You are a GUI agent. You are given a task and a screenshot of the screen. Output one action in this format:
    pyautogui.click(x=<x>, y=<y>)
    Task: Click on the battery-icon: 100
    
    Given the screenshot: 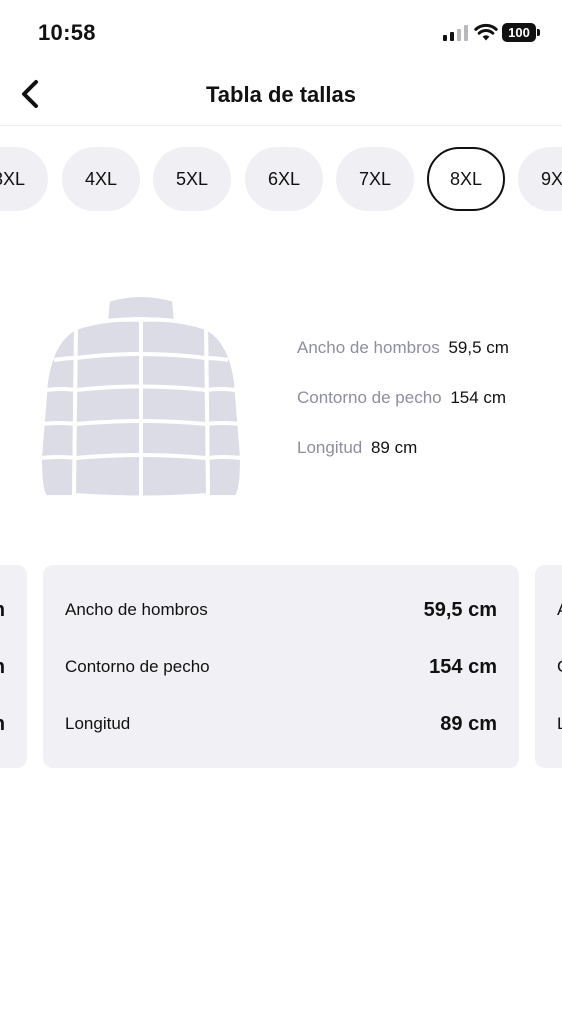 What is the action you would take?
    pyautogui.click(x=521, y=32)
    